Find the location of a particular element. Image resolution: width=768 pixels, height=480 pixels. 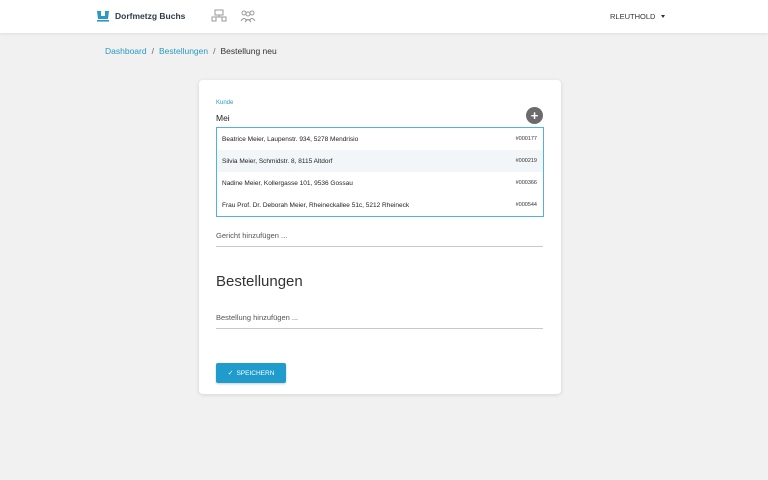

brand: Dorfmetzg Buchs is located at coordinates (140, 16).